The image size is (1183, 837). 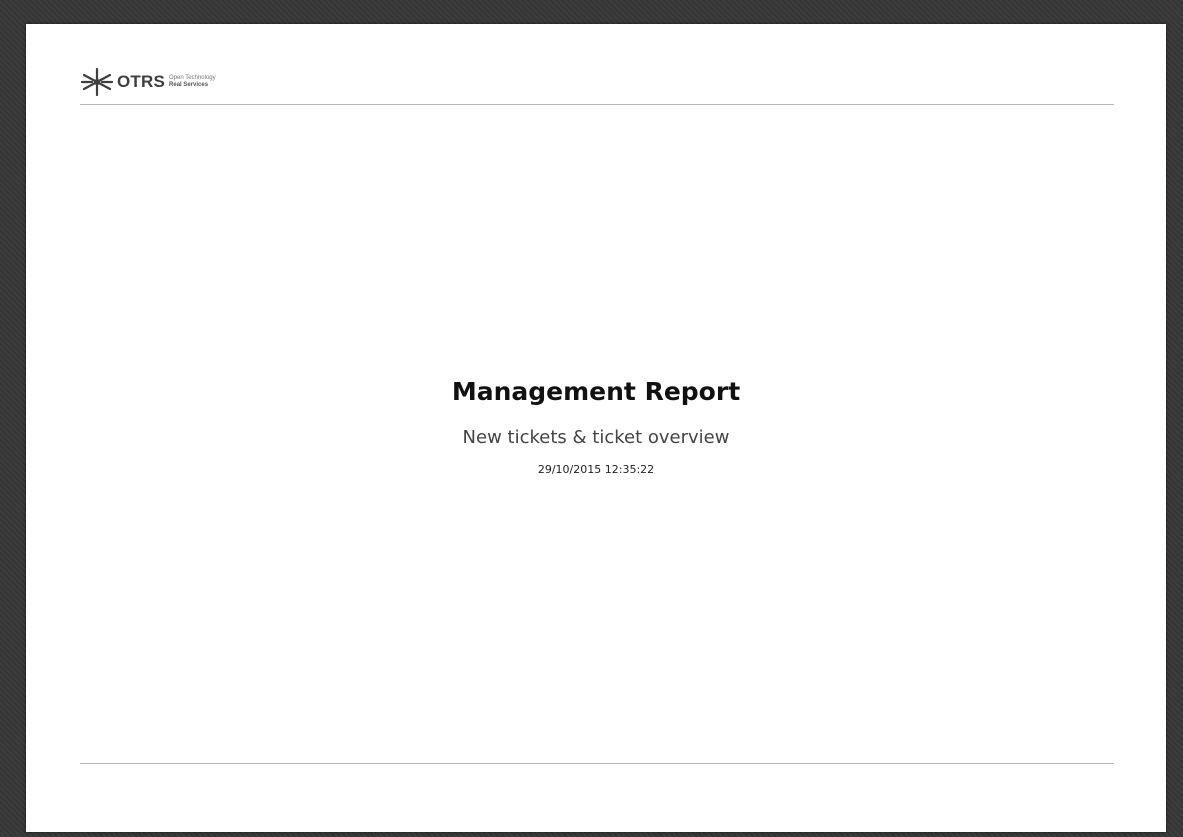 I want to click on report-title: Management Report, so click(x=596, y=391).